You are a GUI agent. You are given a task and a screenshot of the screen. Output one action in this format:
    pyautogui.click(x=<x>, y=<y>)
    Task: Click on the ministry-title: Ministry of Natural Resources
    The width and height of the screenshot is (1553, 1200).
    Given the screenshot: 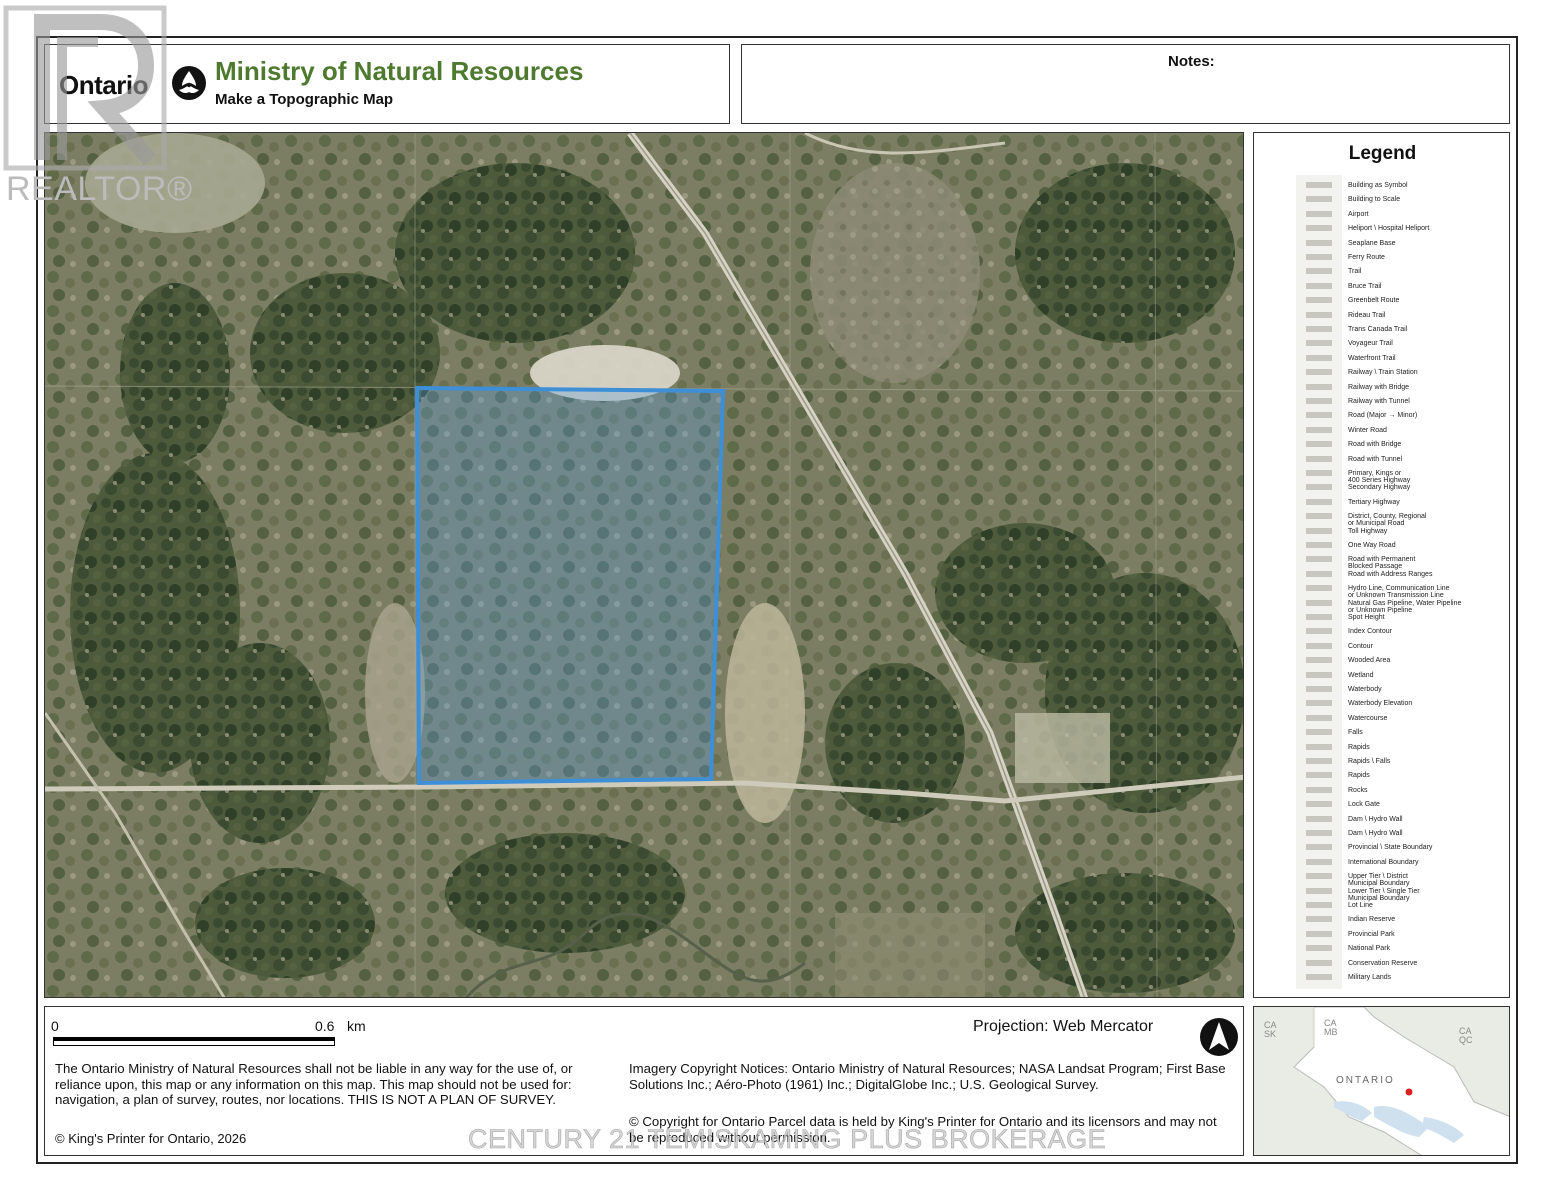 What is the action you would take?
    pyautogui.click(x=399, y=71)
    